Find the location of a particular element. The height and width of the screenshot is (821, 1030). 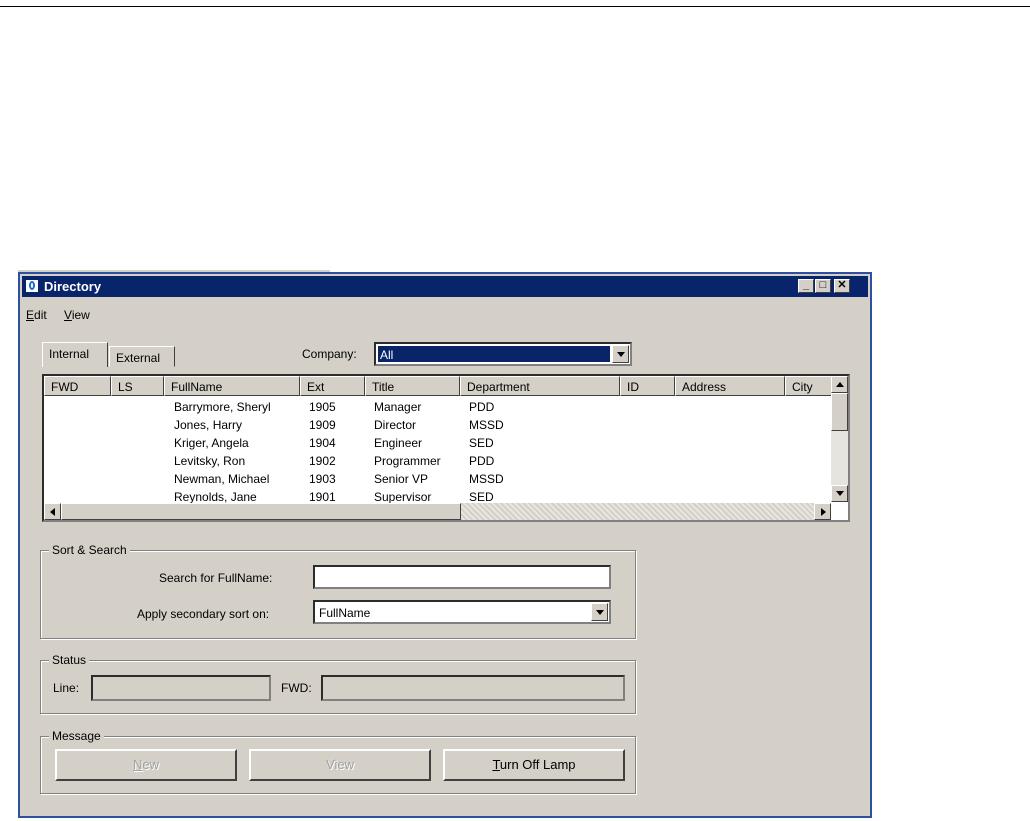

minimize-button: _ is located at coordinates (806, 286).